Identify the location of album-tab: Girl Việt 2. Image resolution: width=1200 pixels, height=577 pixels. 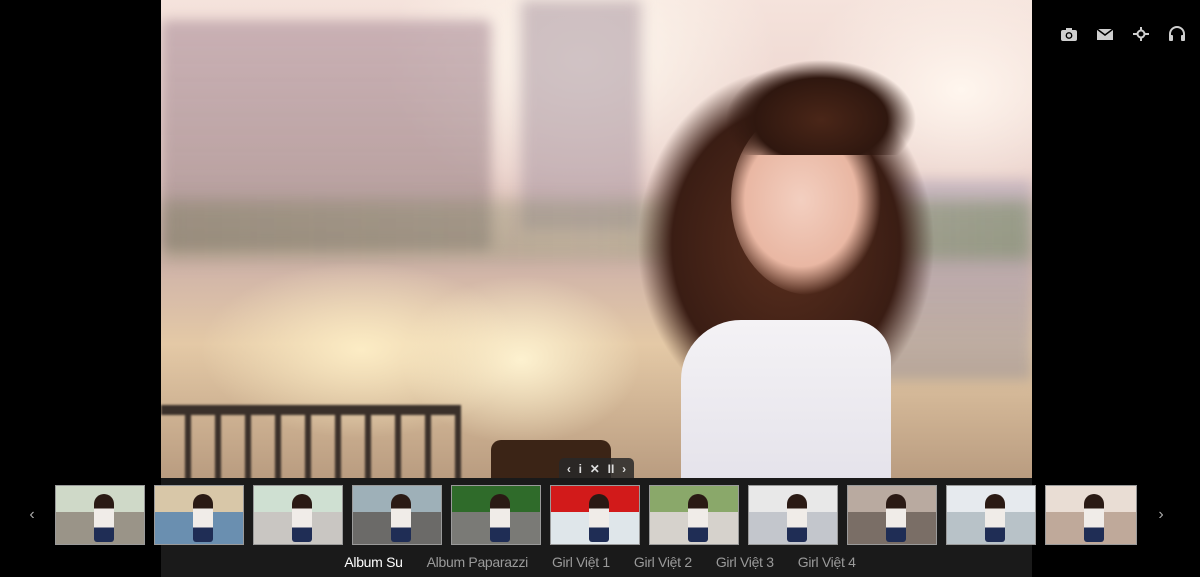
(663, 564).